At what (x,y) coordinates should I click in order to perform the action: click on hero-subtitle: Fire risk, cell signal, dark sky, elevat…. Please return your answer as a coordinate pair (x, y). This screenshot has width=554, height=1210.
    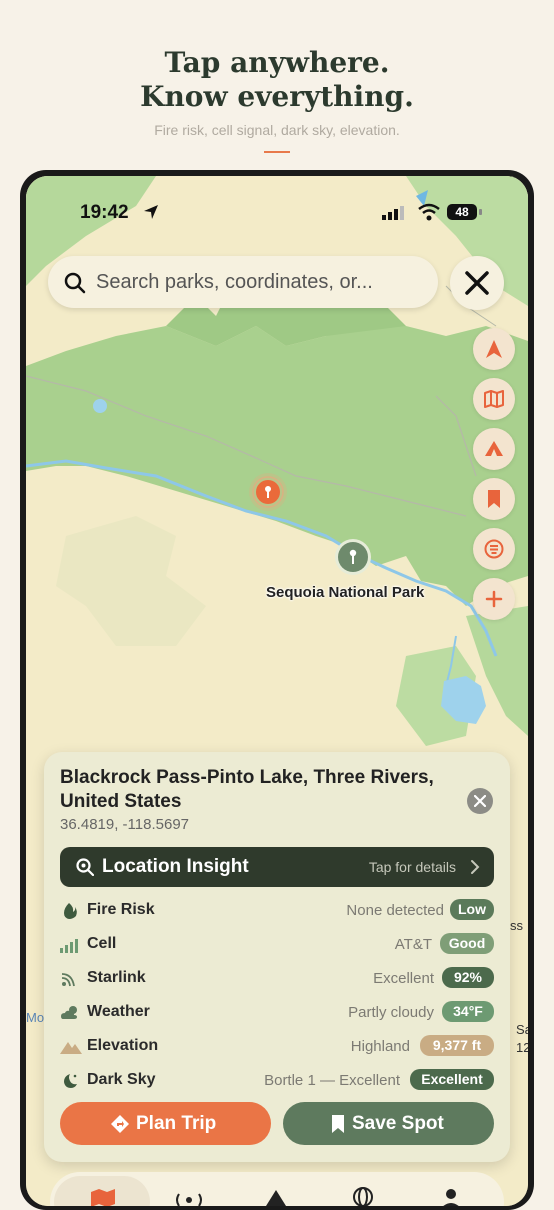
    Looking at the image, I should click on (277, 130).